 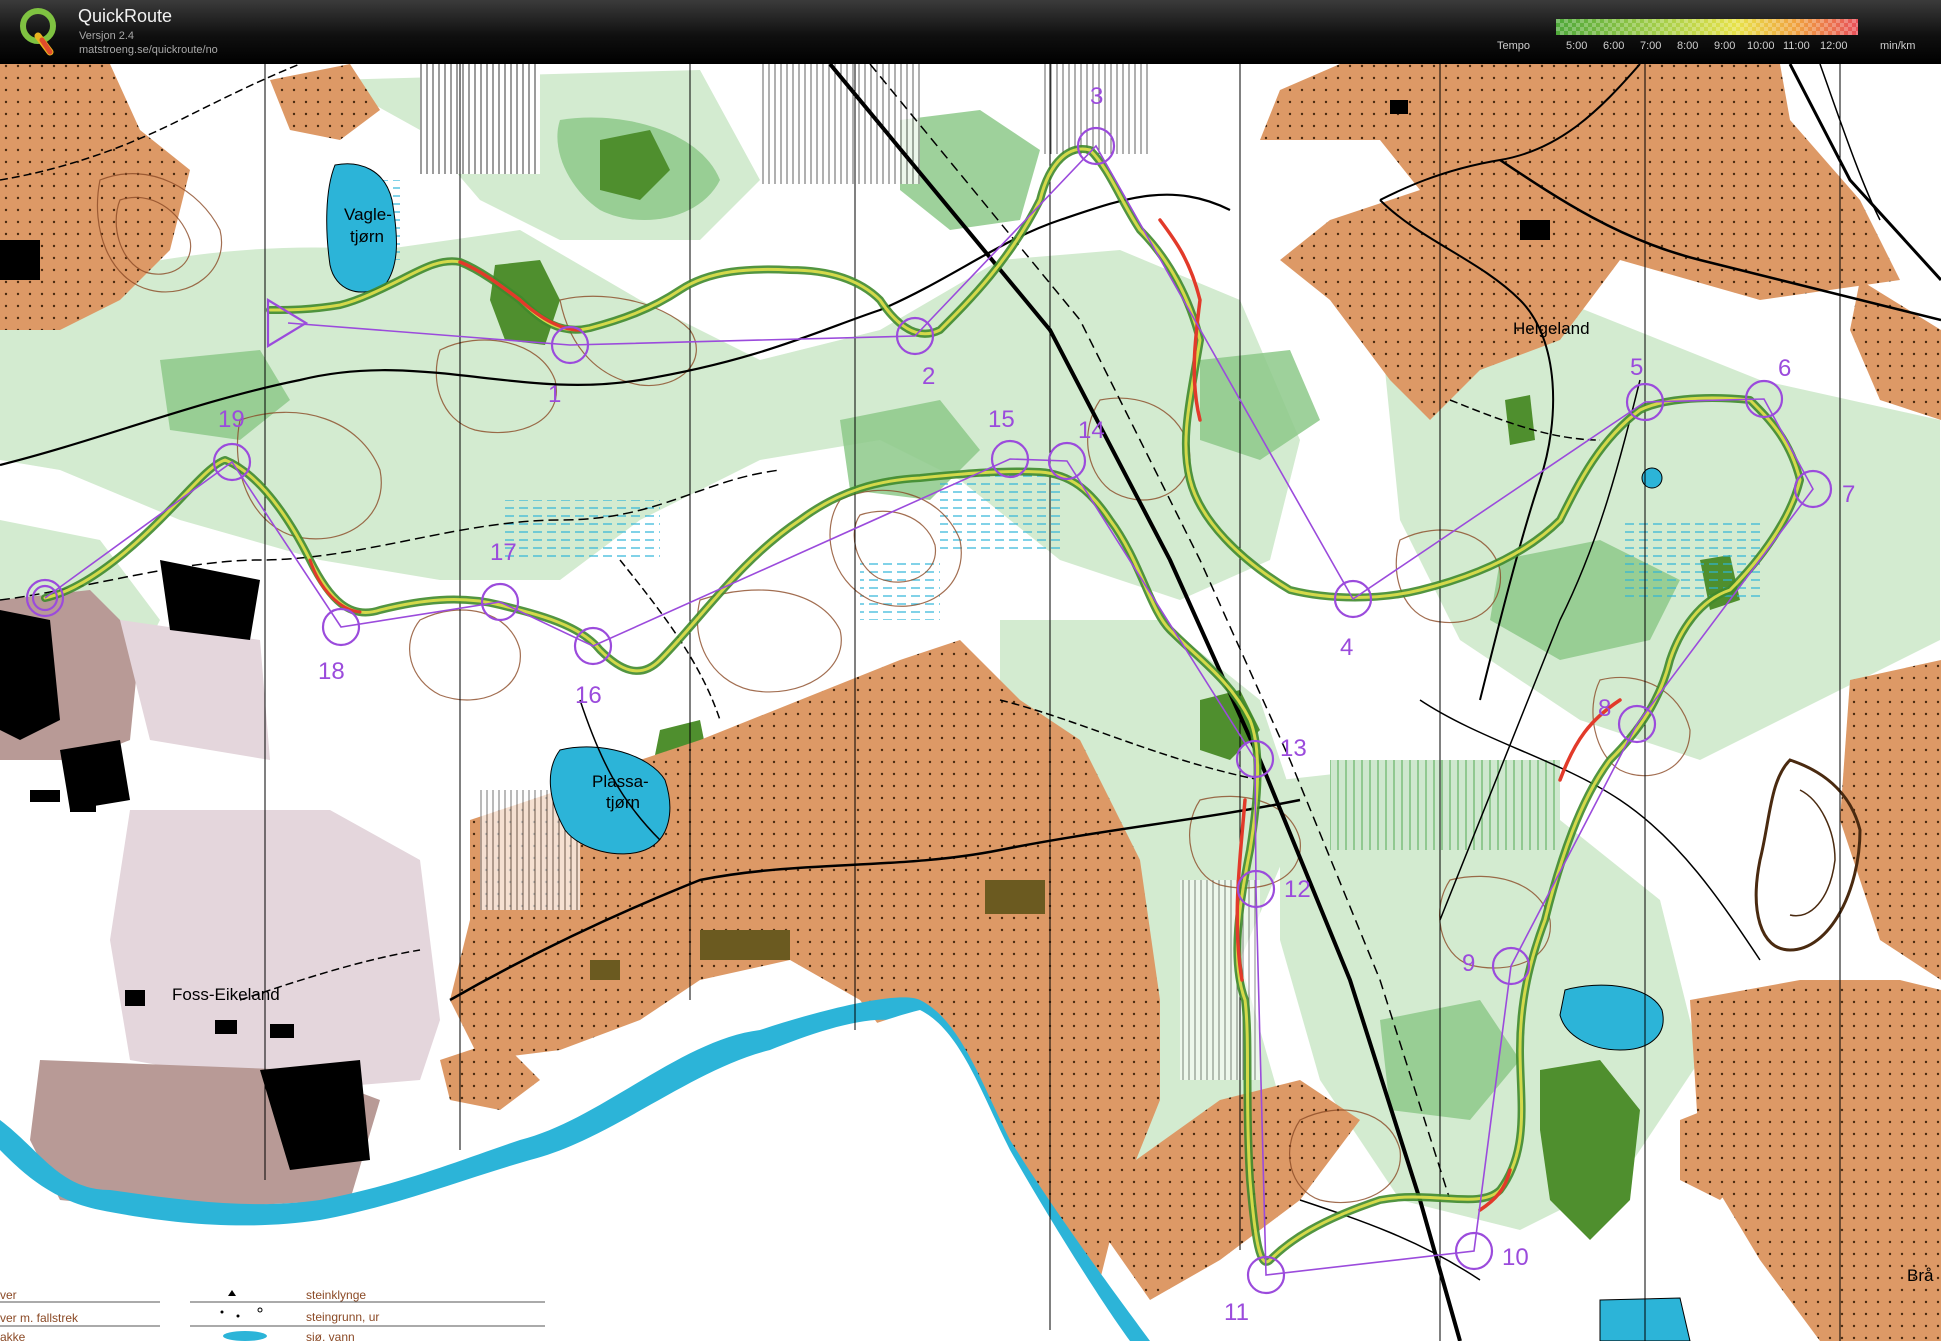 I want to click on control-number: 5, so click(x=1636, y=367).